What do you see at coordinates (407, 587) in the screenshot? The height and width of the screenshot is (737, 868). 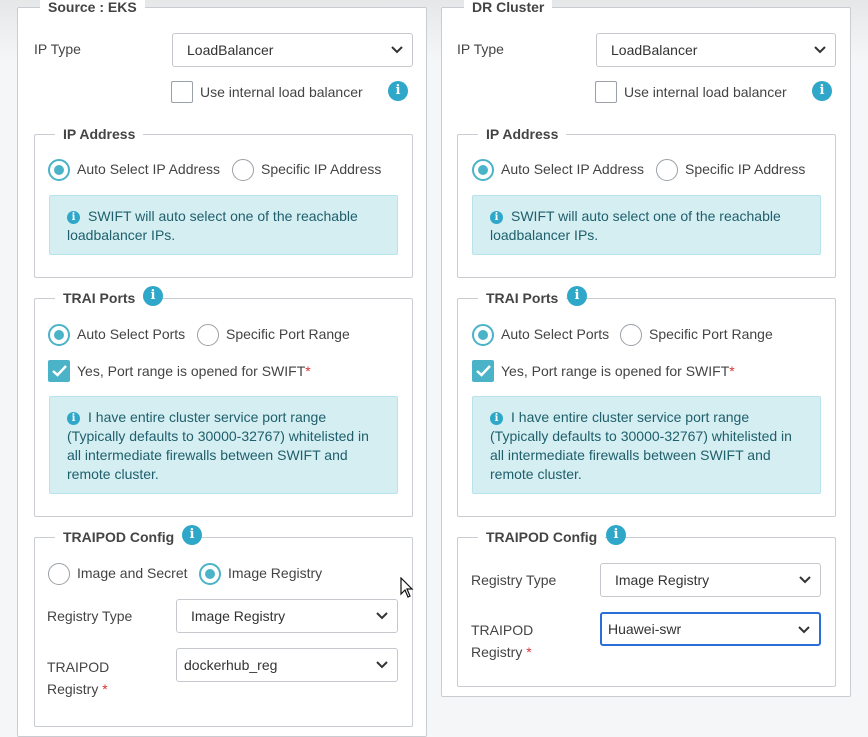 I see `mouse-pointer-icon` at bounding box center [407, 587].